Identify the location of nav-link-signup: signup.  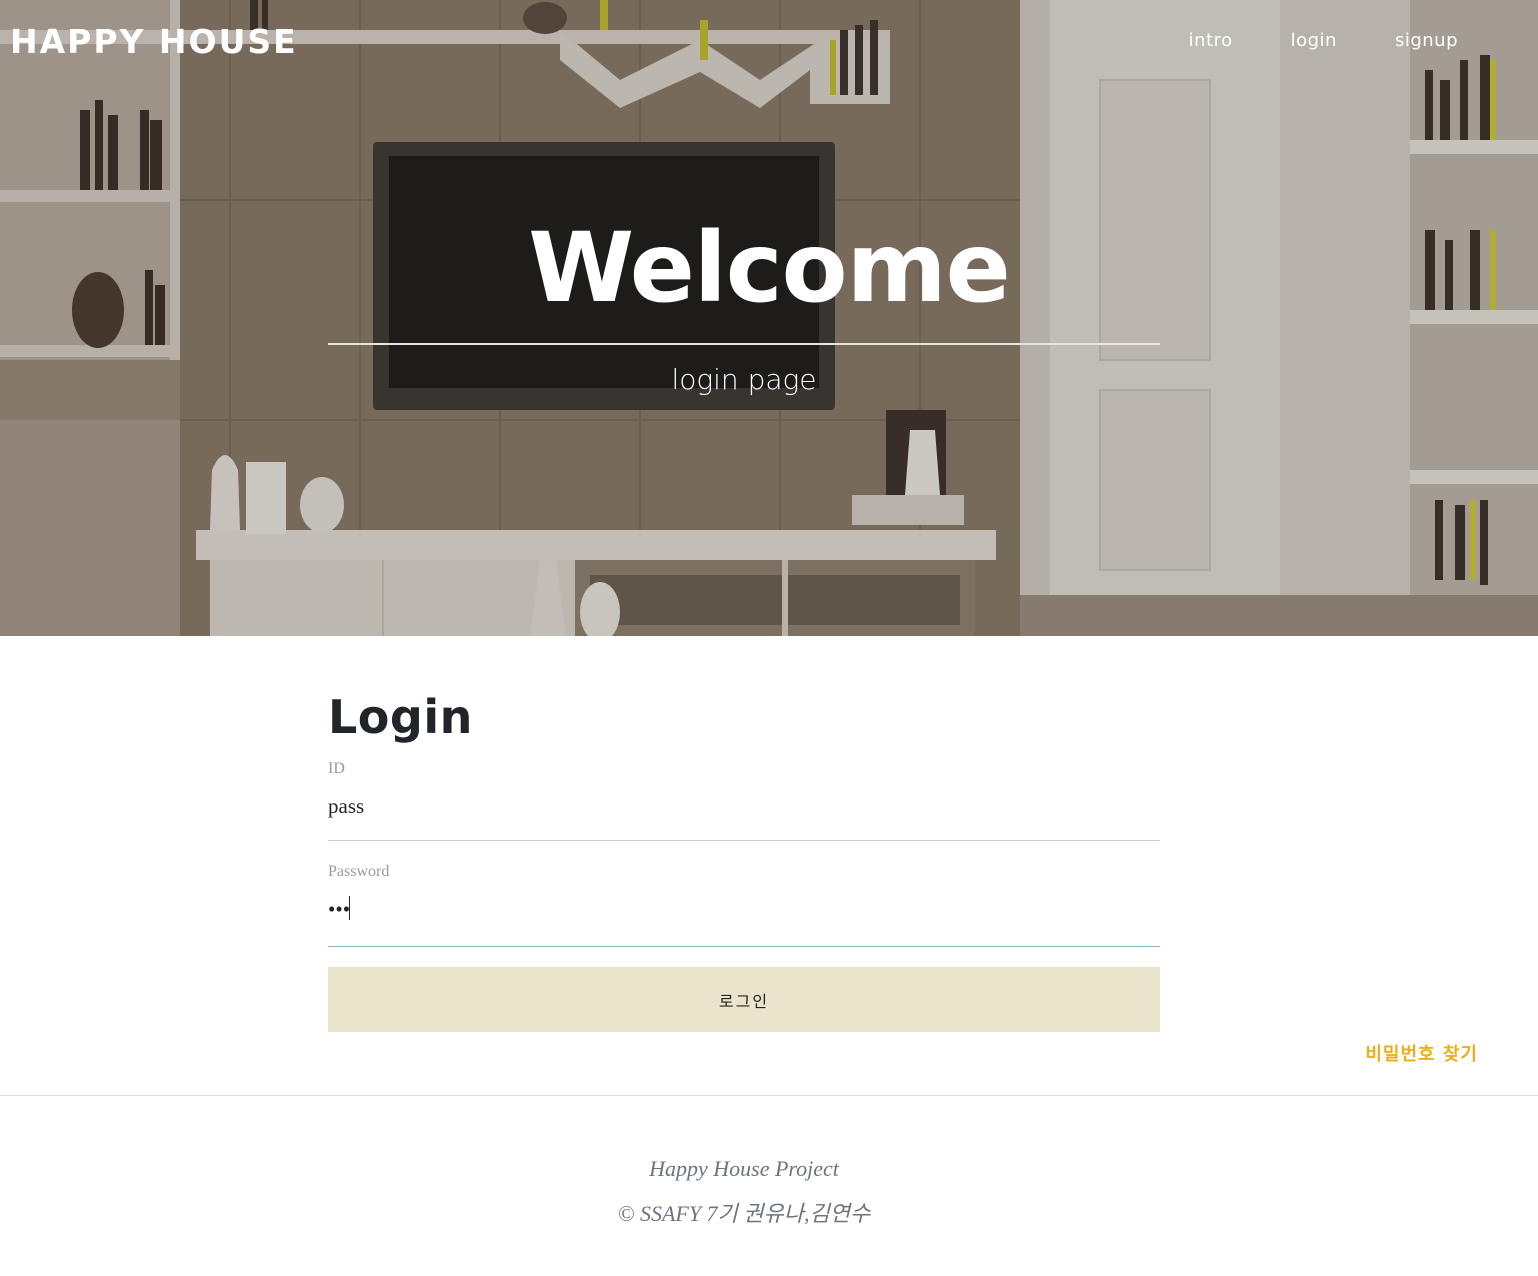
(1426, 40).